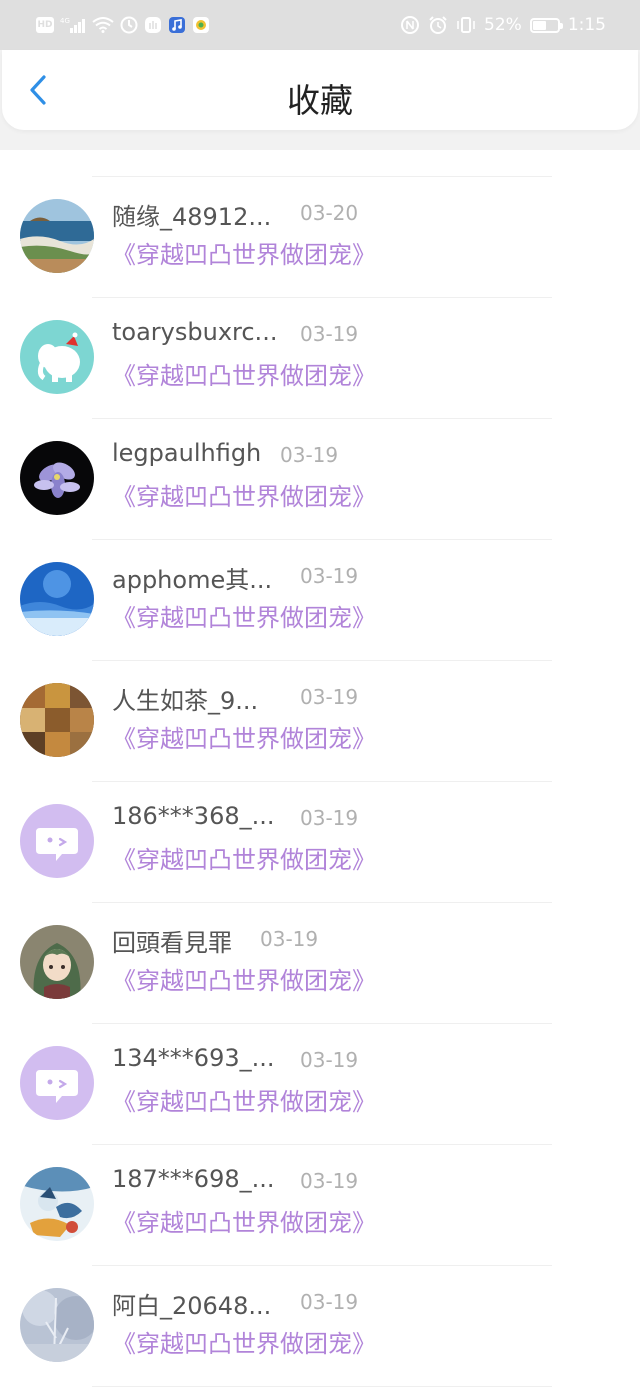  I want to click on 4g-signal-icon: 4G, so click(73, 25).